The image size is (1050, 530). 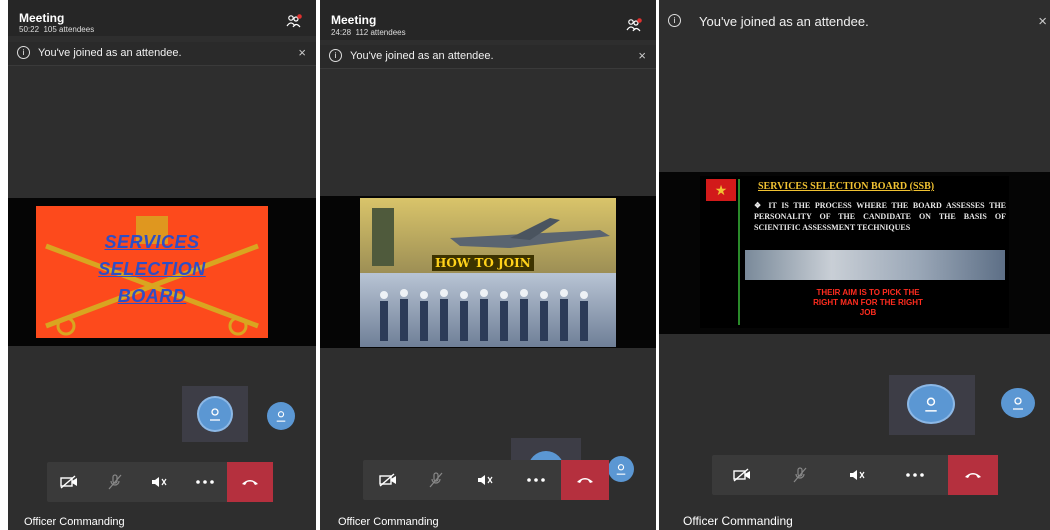 What do you see at coordinates (152, 242) in the screenshot?
I see `slide-line: SERVICES` at bounding box center [152, 242].